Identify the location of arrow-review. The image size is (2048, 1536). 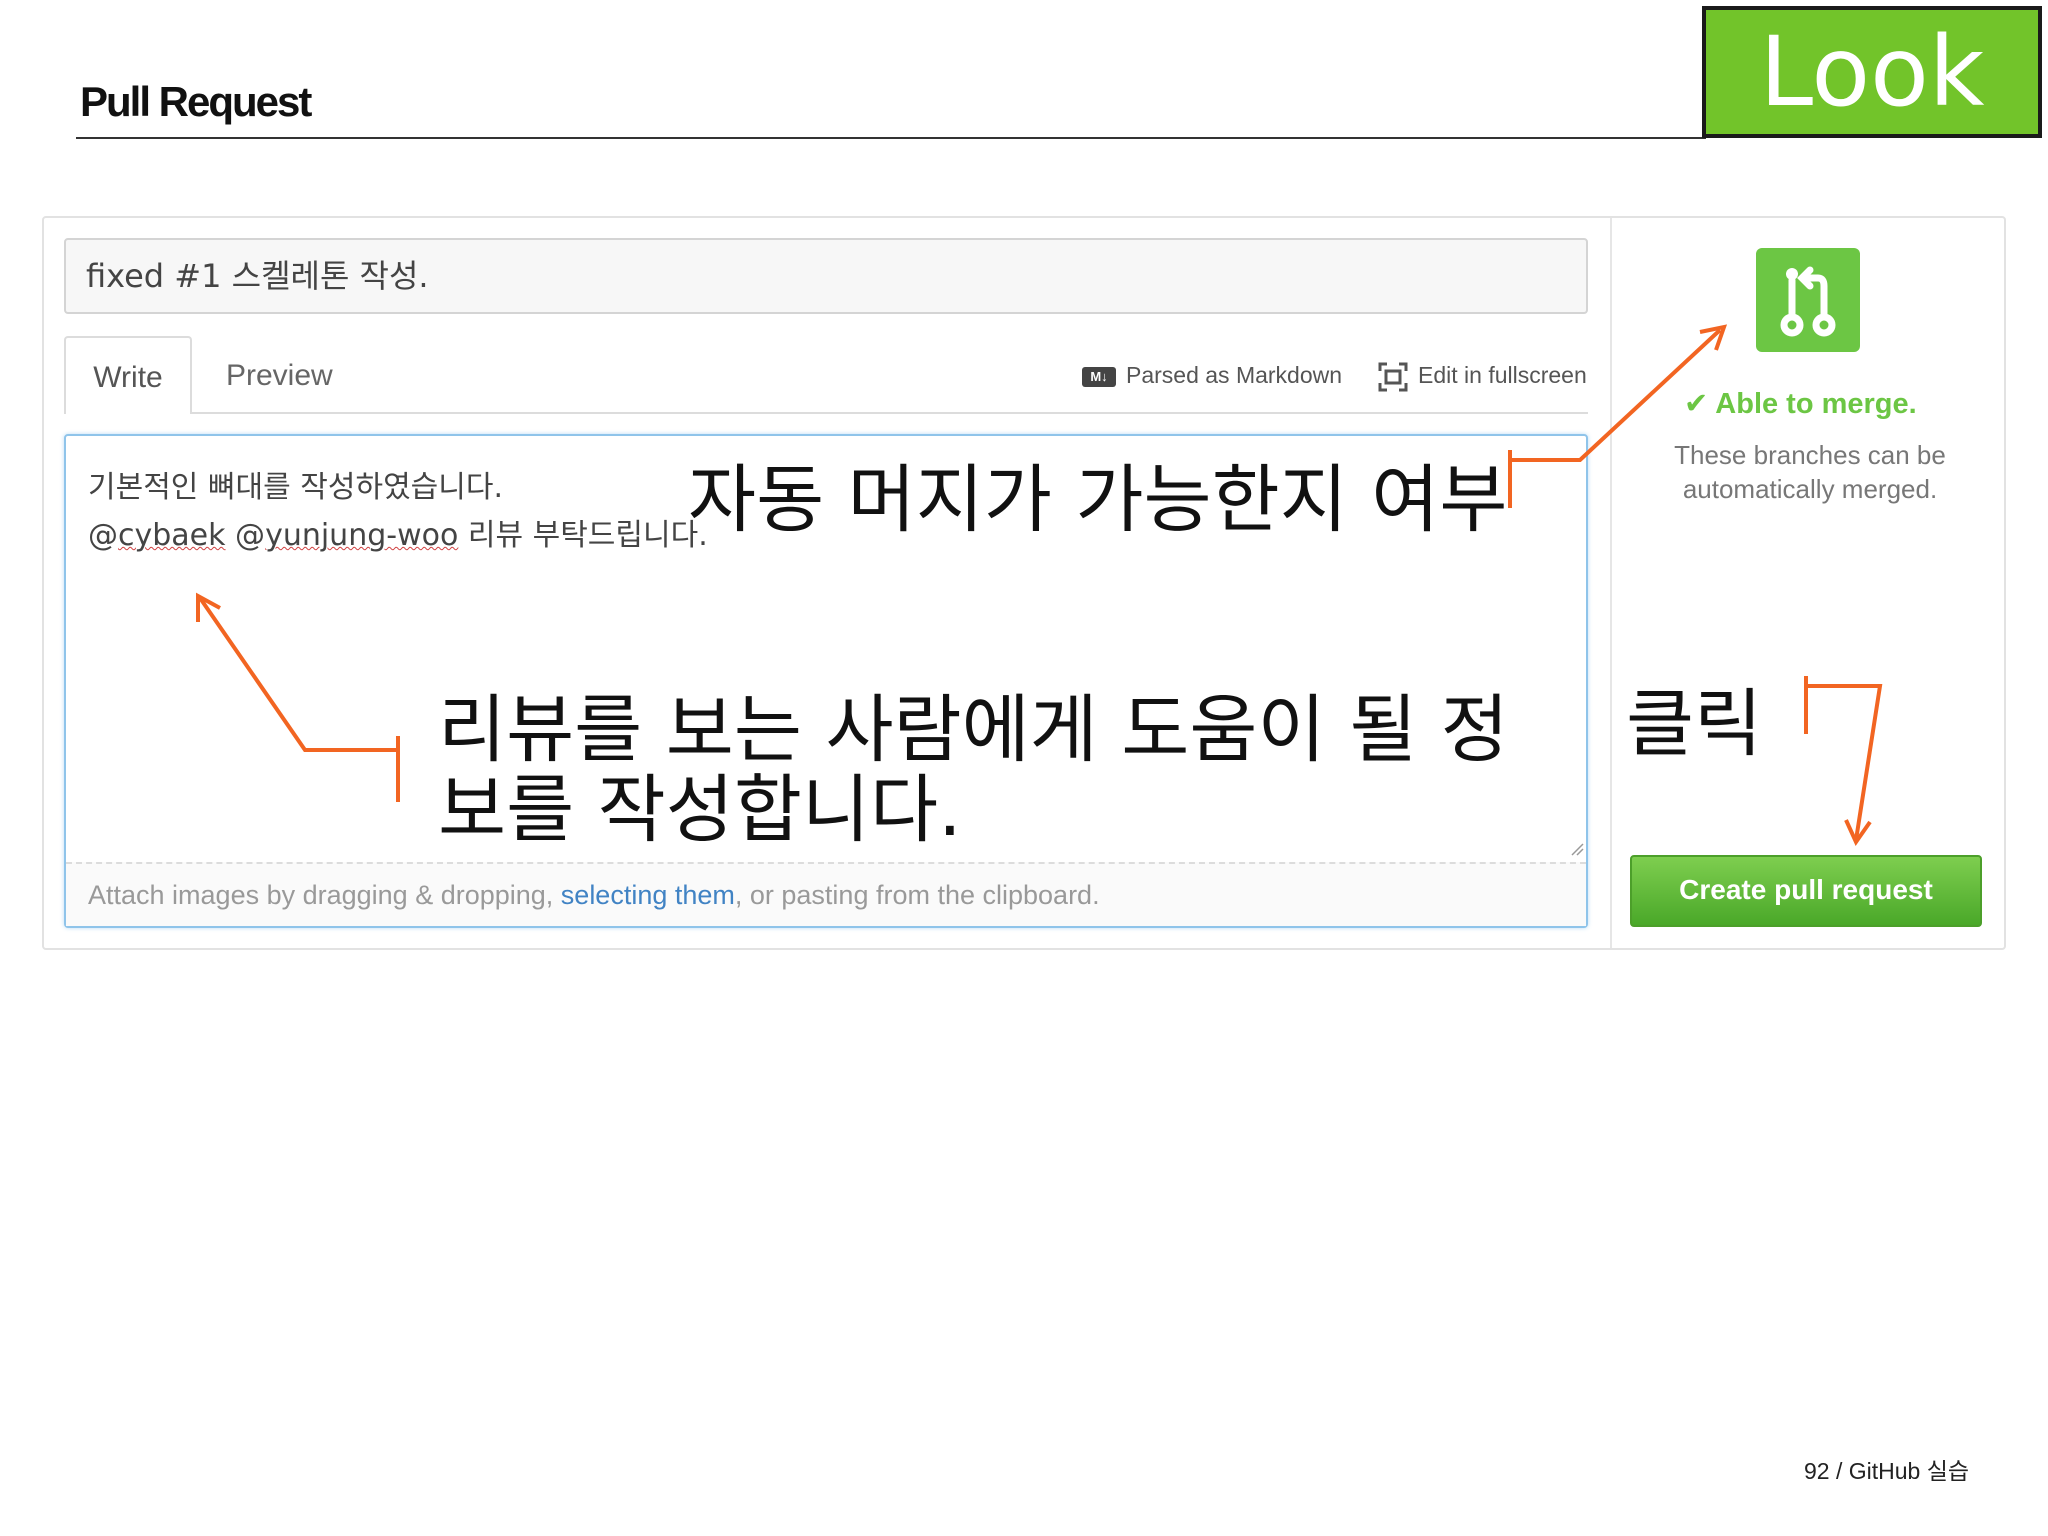
(299, 699).